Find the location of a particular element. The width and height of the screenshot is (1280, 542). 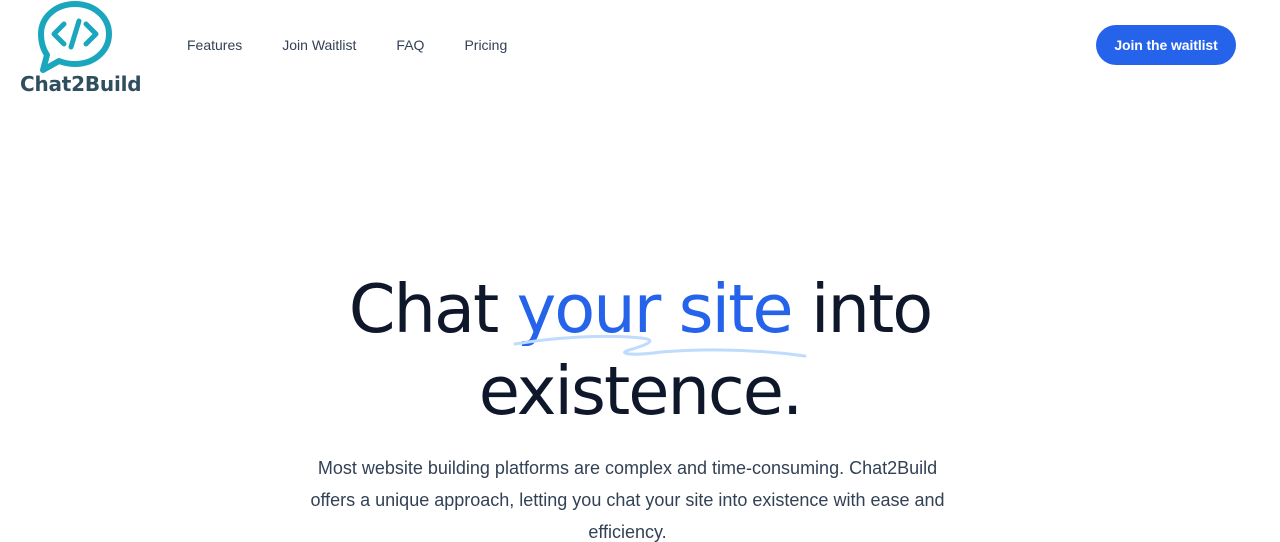

main-nav: Features Join Waitlist FAQ Pricing is located at coordinates (347, 45).